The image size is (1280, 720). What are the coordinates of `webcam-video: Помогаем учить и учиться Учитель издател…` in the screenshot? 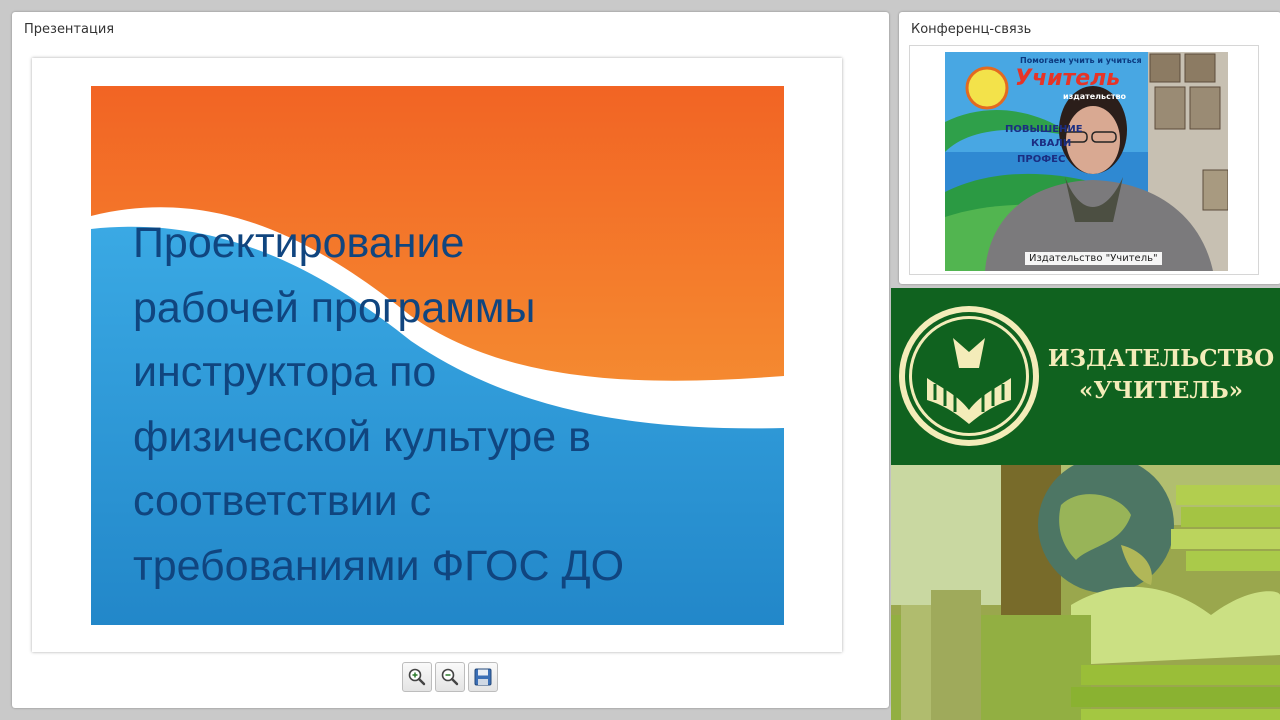 It's located at (1086, 161).